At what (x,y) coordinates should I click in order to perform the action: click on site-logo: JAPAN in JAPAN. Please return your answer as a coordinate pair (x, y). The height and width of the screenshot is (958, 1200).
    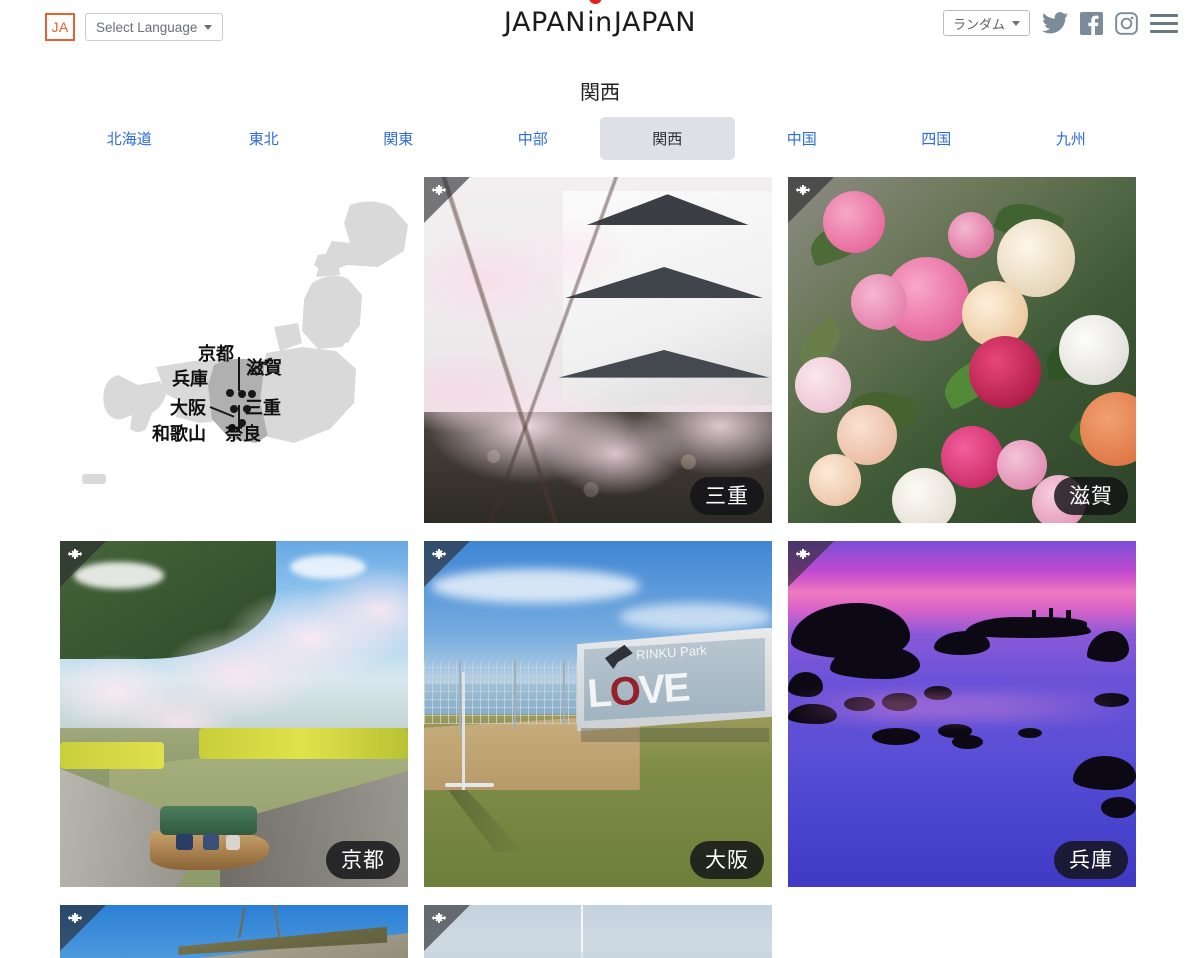
    Looking at the image, I should click on (600, 19).